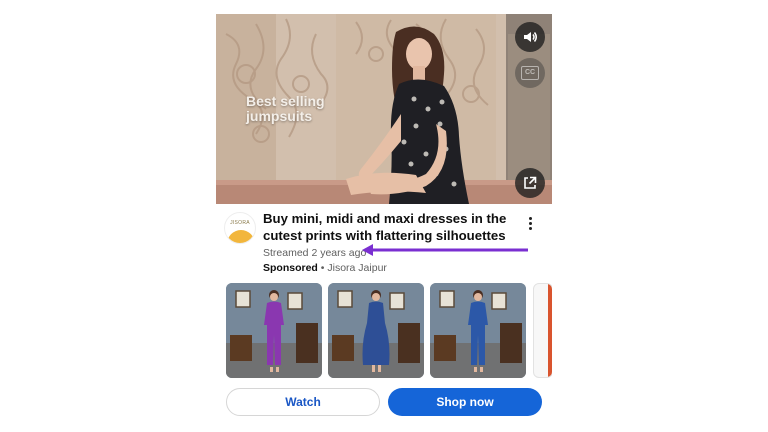  What do you see at coordinates (465, 402) in the screenshot?
I see `shop-now-button: Shop now` at bounding box center [465, 402].